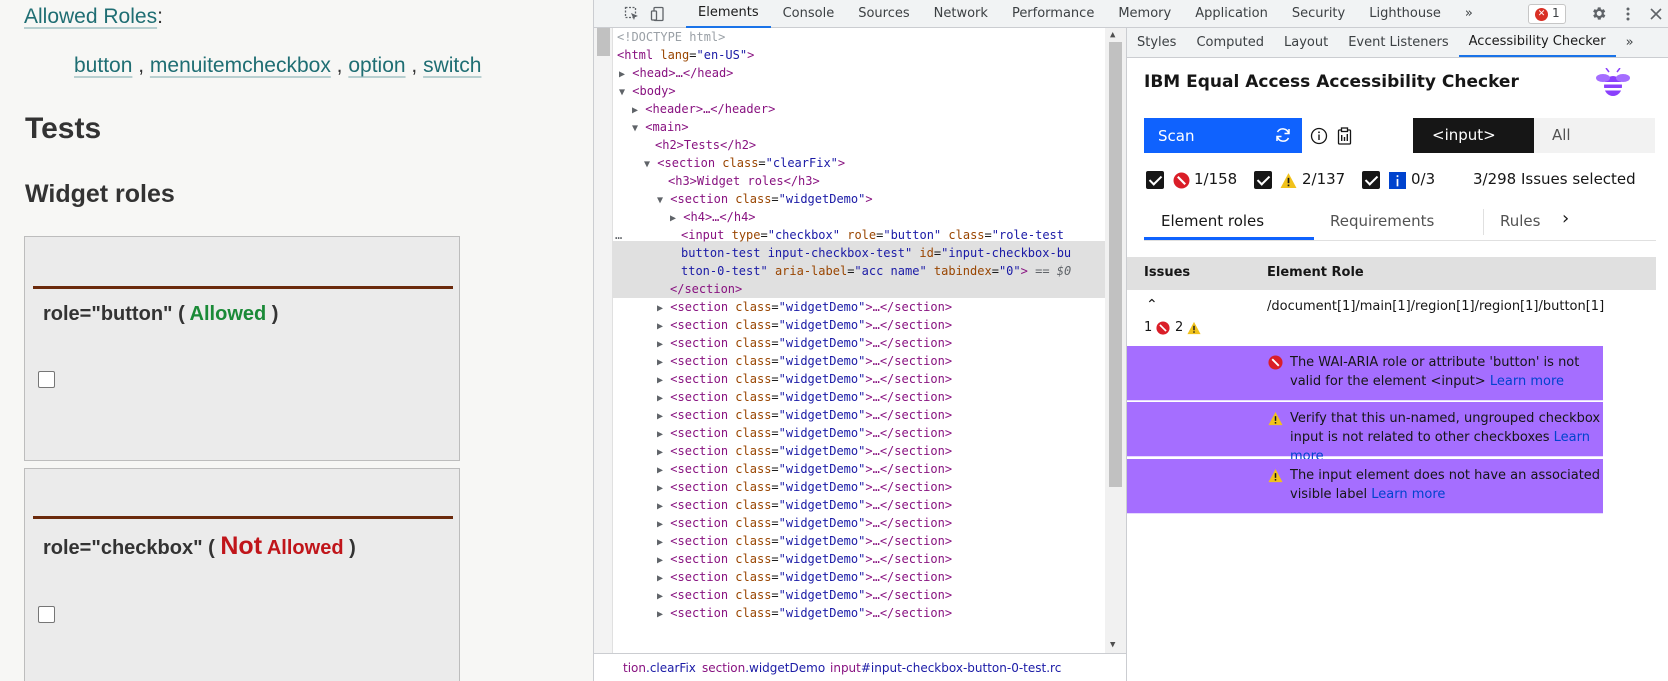 Image resolution: width=1668 pixels, height=681 pixels. I want to click on elements-scrollbar: ▲ ▼, so click(1115, 340).